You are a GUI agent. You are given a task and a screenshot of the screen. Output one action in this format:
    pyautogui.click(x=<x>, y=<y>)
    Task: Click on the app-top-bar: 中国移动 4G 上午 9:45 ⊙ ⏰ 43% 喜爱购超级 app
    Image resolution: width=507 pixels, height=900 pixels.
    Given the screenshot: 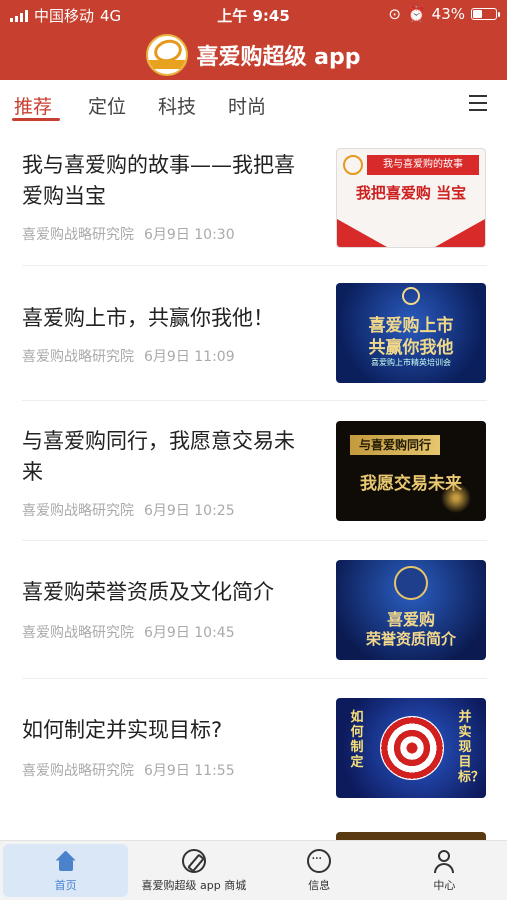 What is the action you would take?
    pyautogui.click(x=253, y=40)
    